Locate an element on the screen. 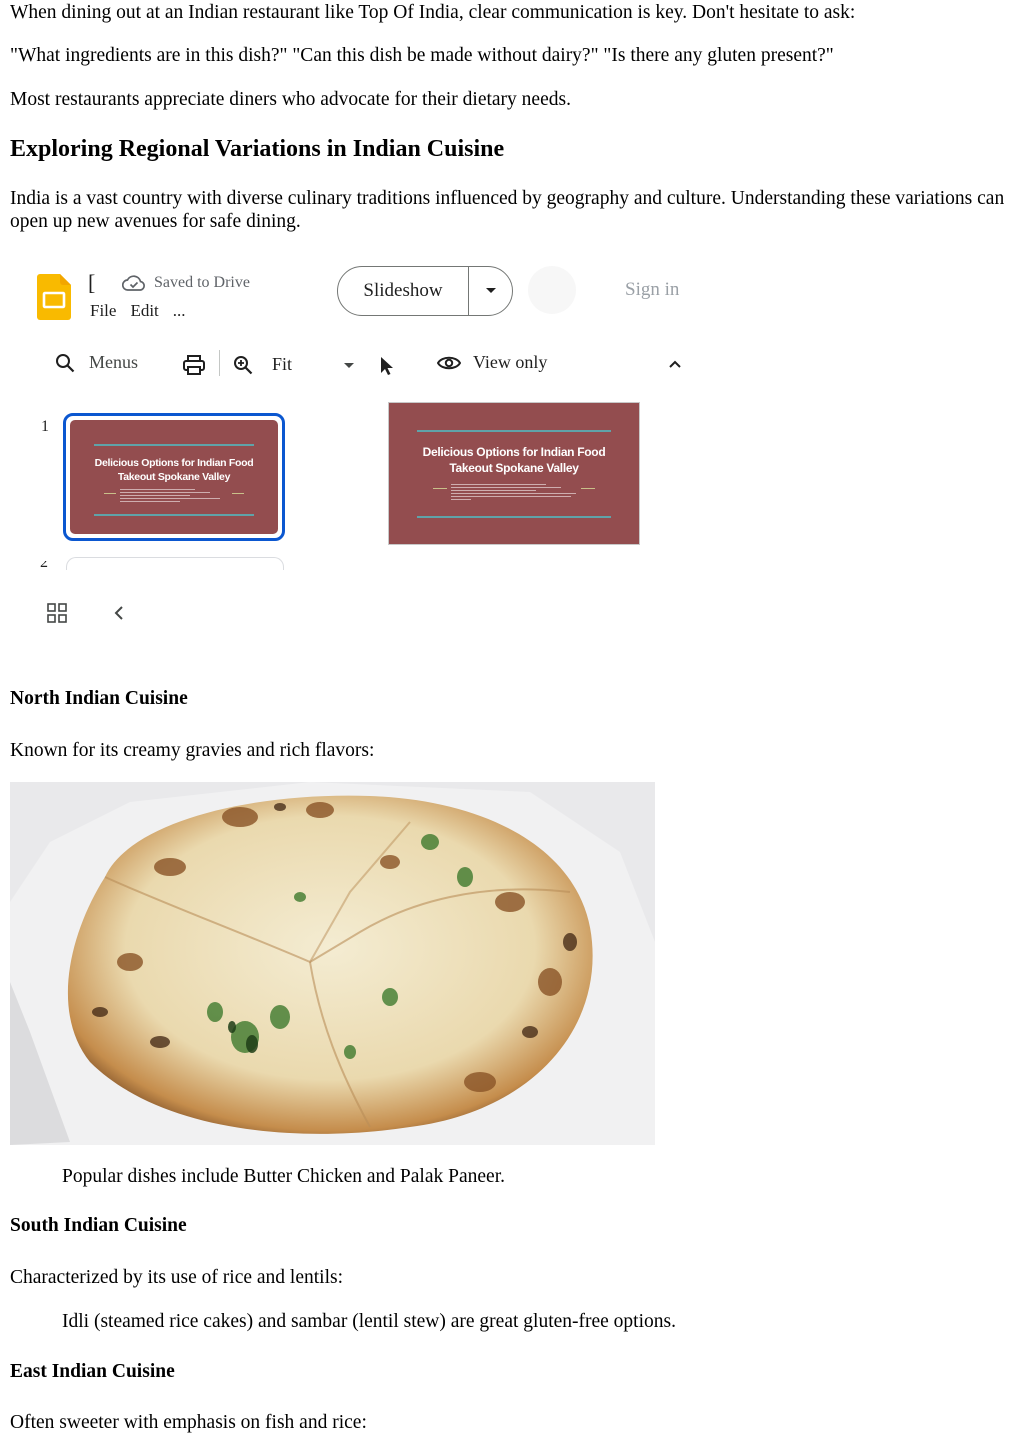  zoom-value: Fit is located at coordinates (282, 364).